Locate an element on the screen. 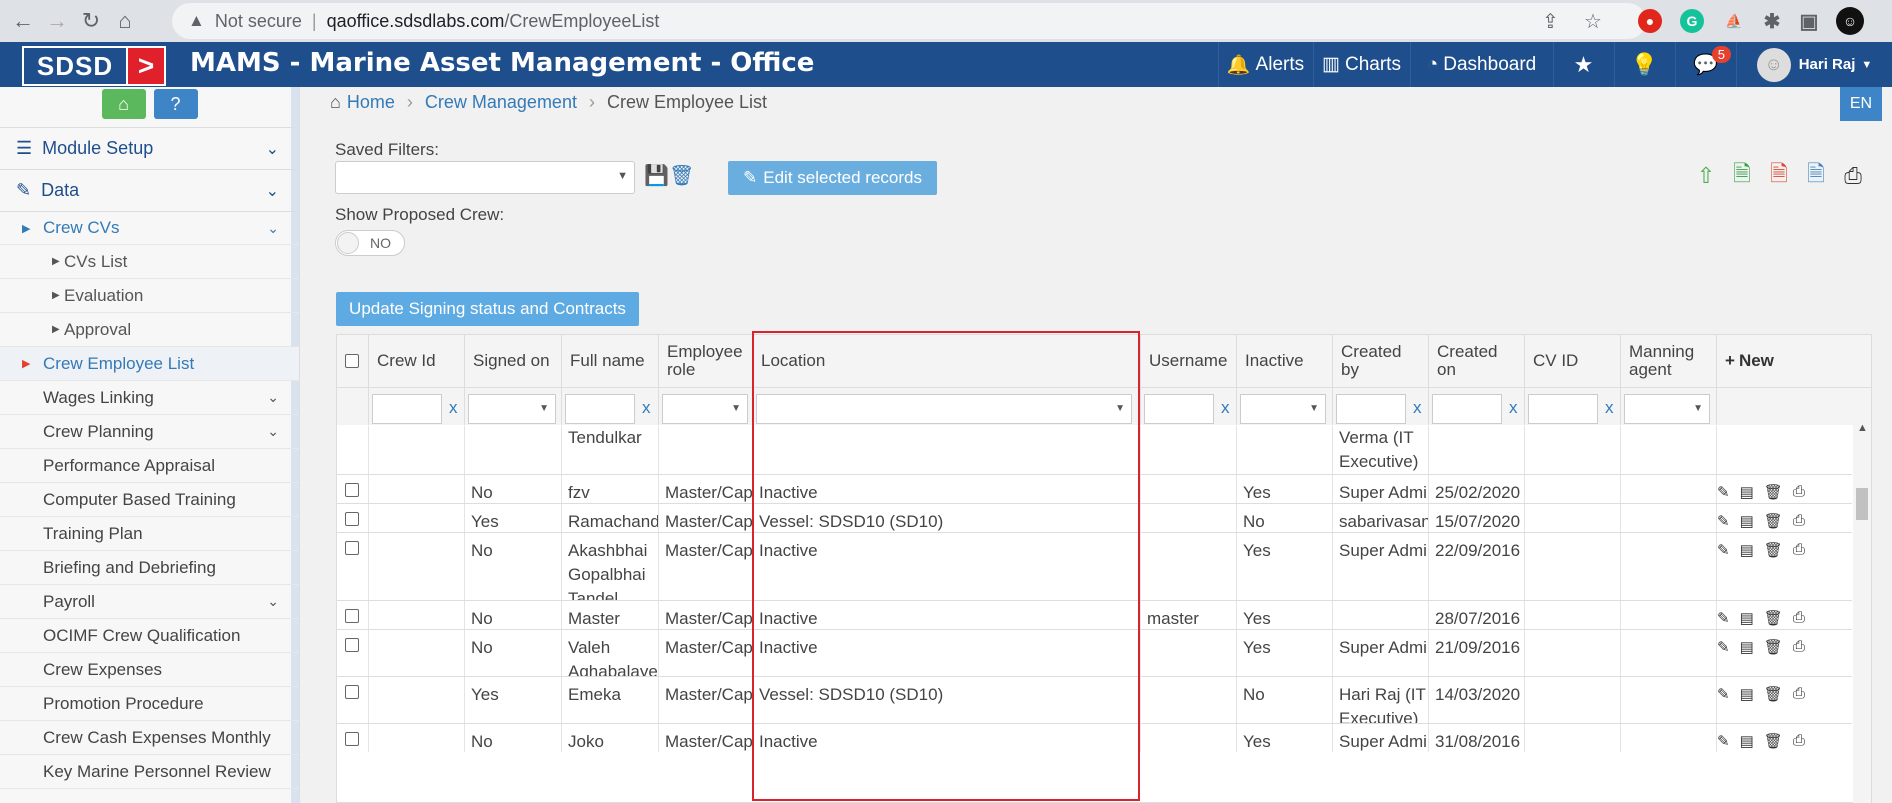  puzzle-extensions-icon: ✱ is located at coordinates (1772, 21).